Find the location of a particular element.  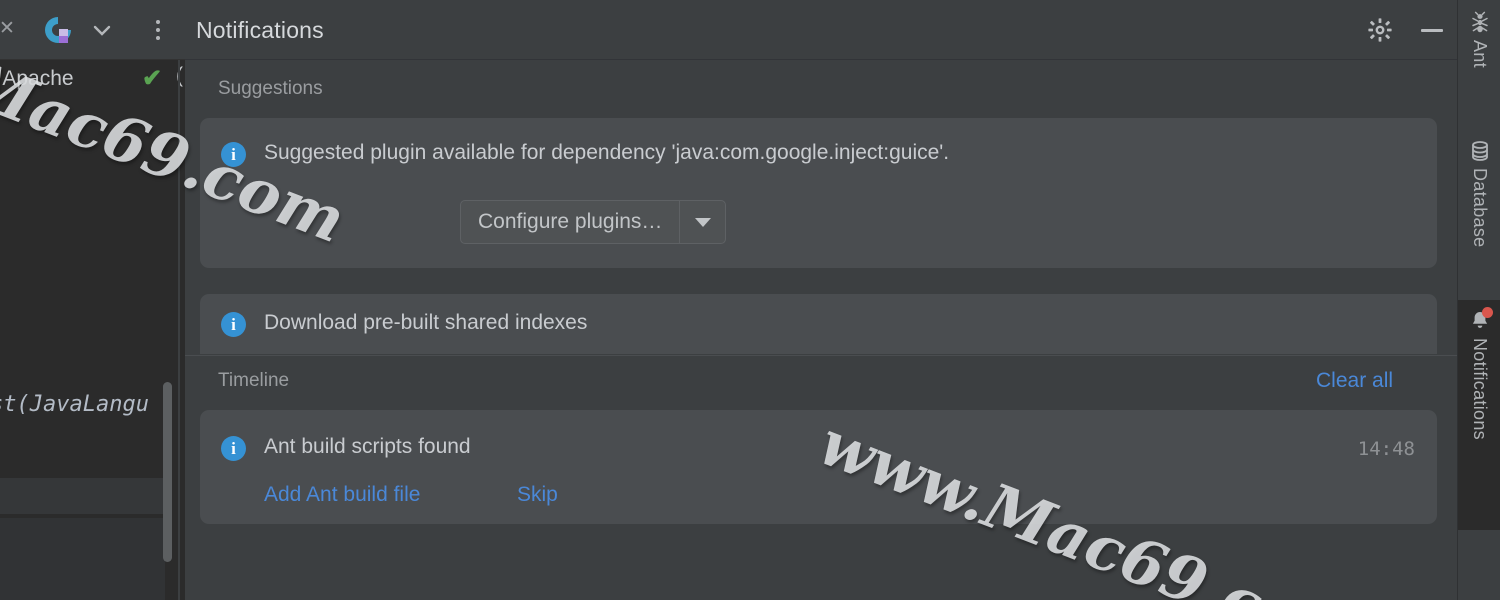

notification-title: Download pre-built shared indexes is located at coordinates (426, 322).